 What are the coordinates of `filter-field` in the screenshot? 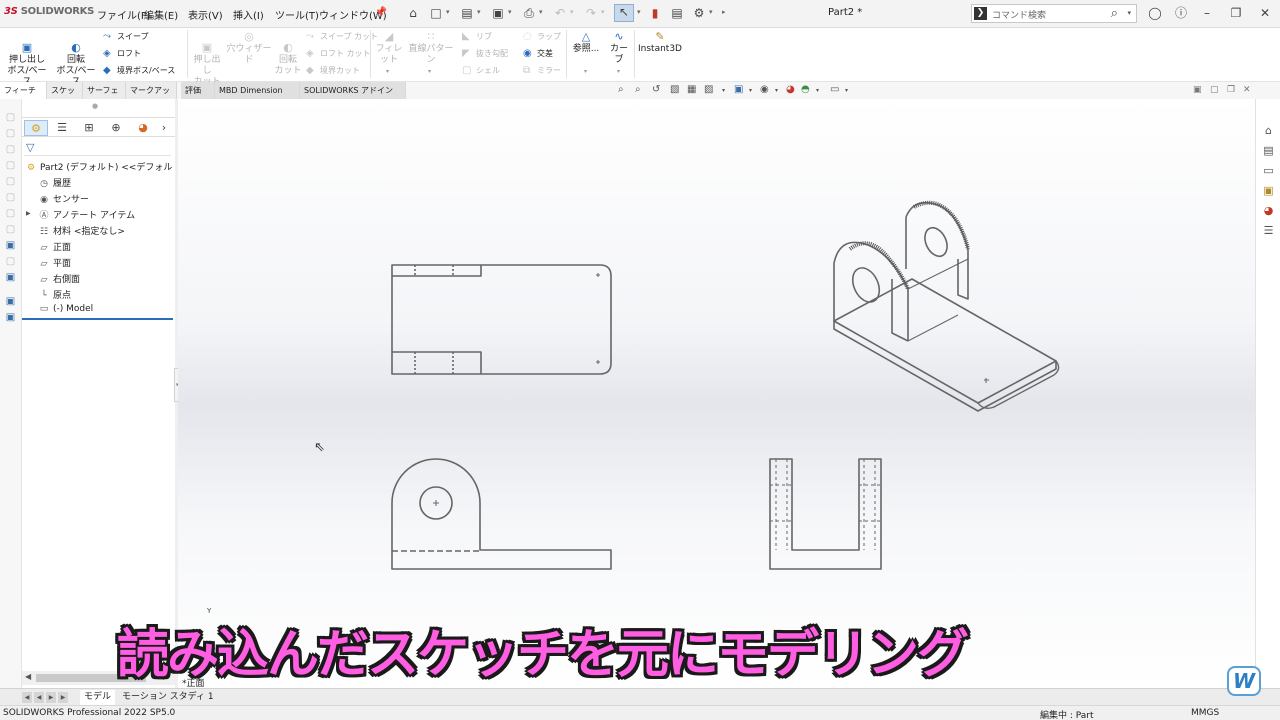 It's located at (97, 155).